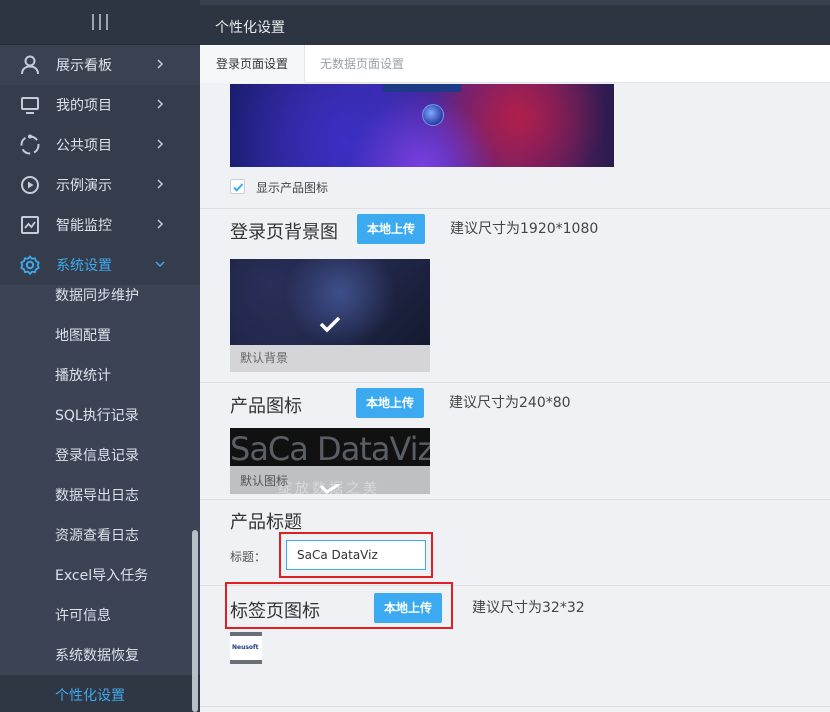  What do you see at coordinates (266, 406) in the screenshot?
I see `icon-section-title: 产品图标` at bounding box center [266, 406].